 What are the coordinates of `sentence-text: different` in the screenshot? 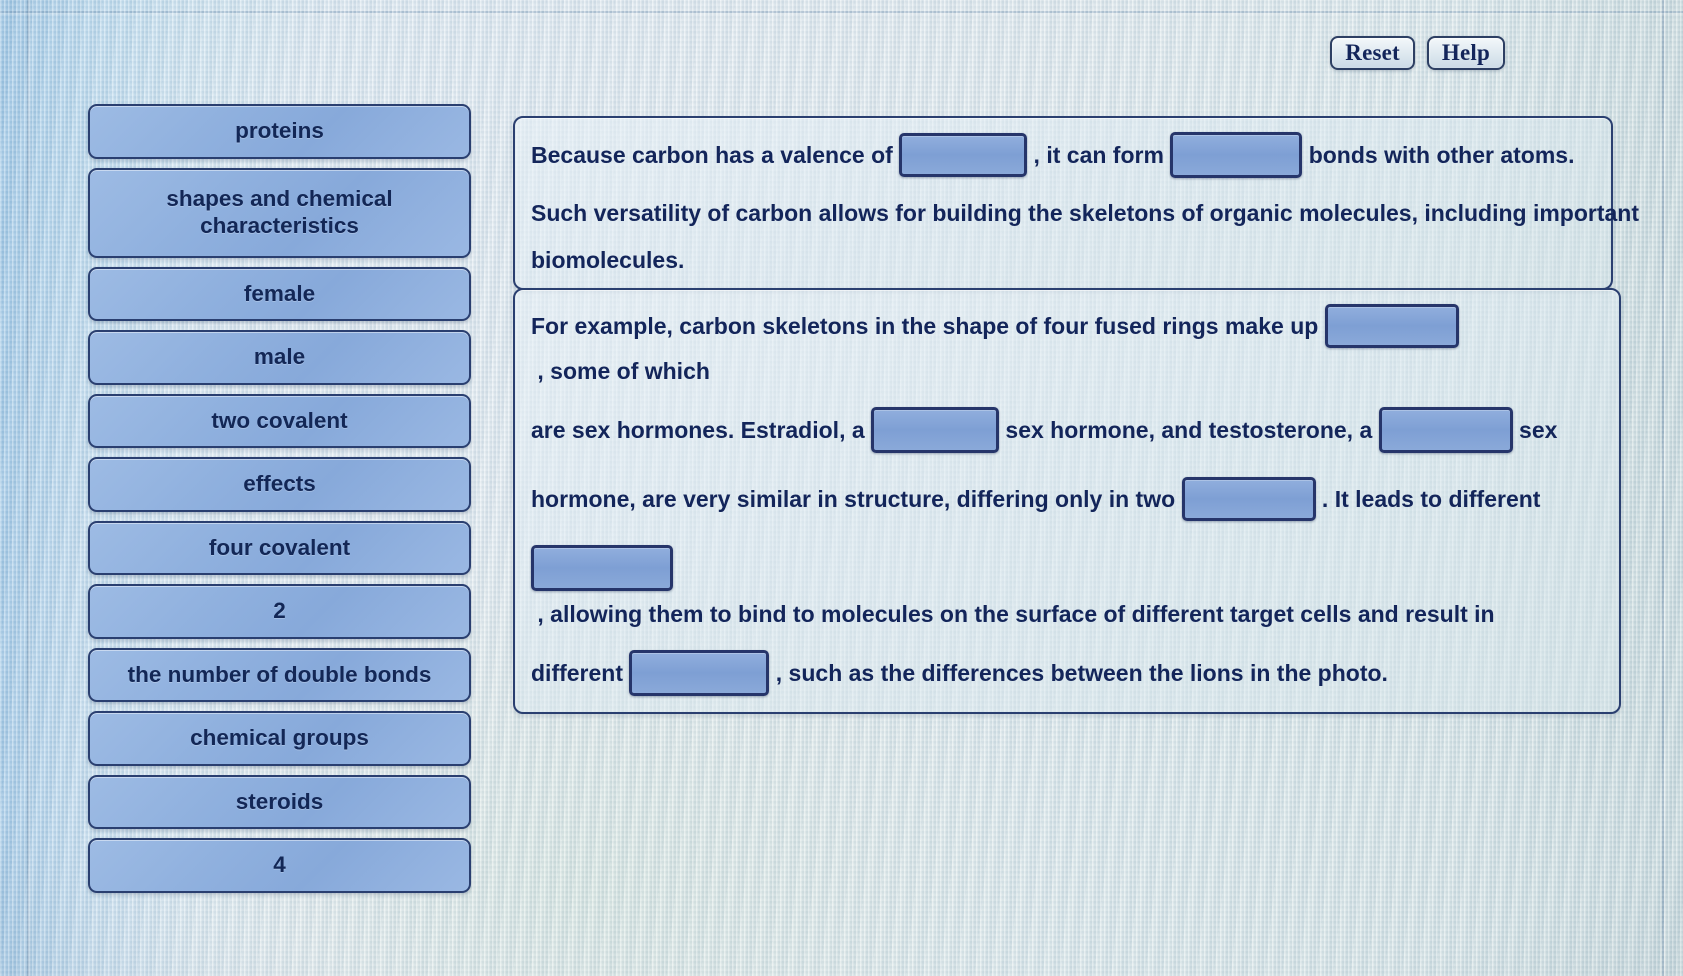 It's located at (580, 672).